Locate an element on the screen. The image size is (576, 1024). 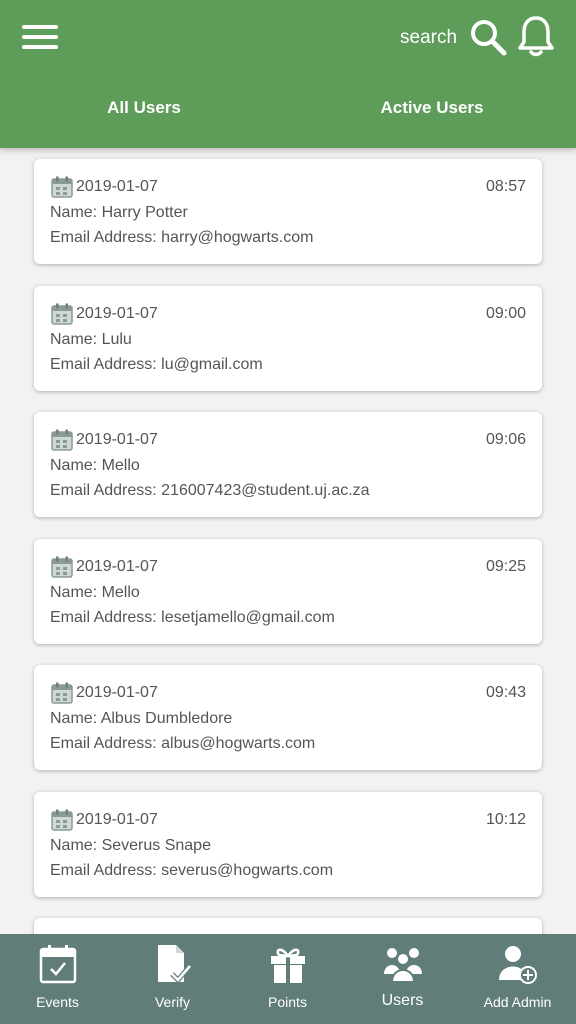
user-card-partial is located at coordinates (288, 926).